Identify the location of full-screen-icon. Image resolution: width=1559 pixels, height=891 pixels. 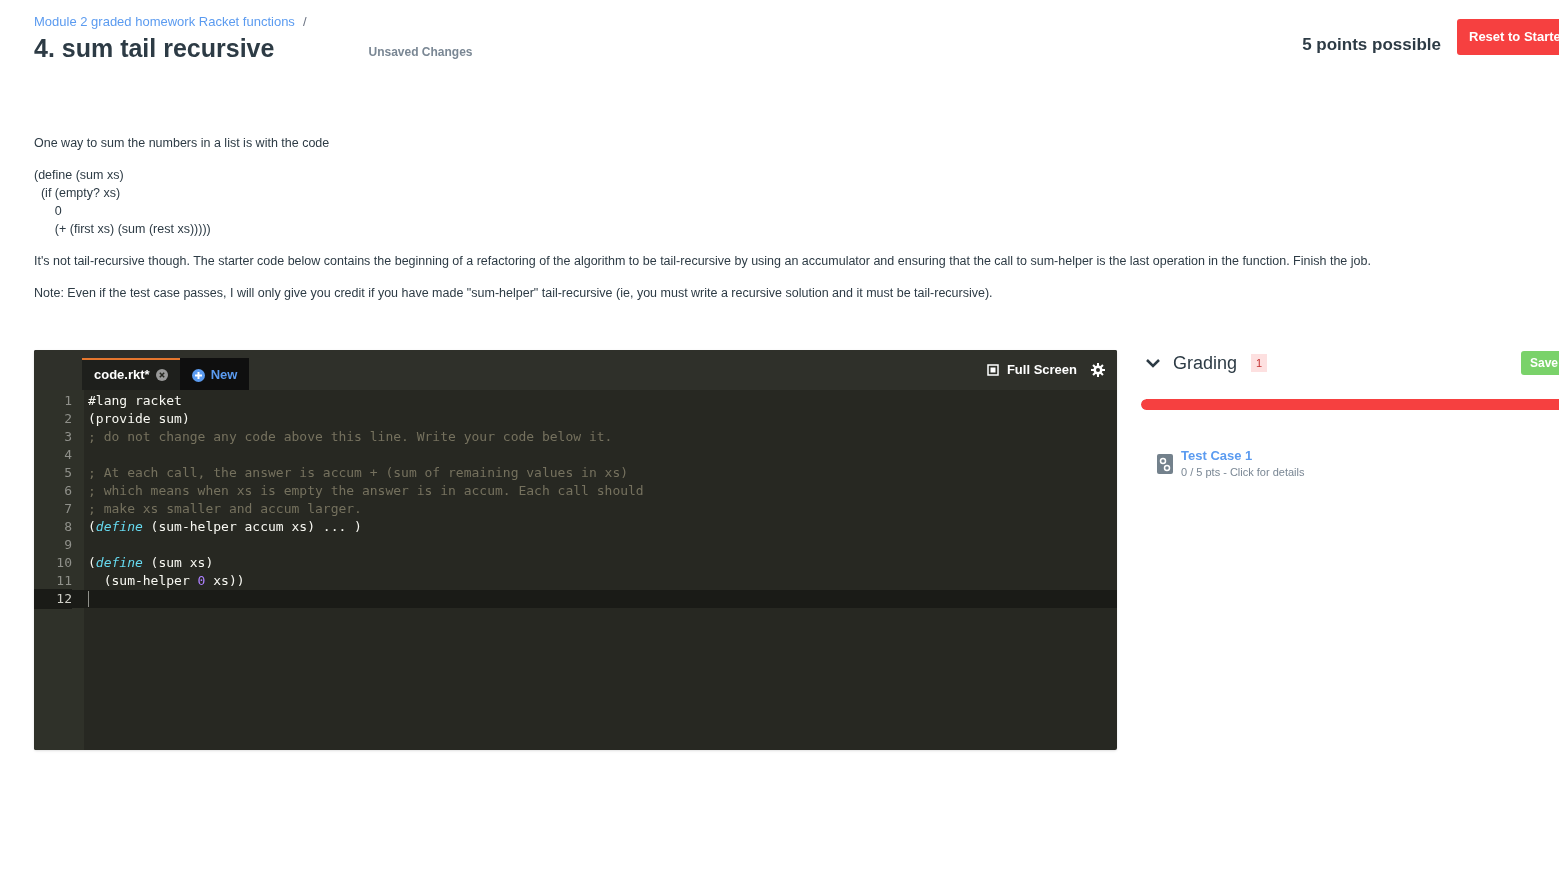
(992, 370).